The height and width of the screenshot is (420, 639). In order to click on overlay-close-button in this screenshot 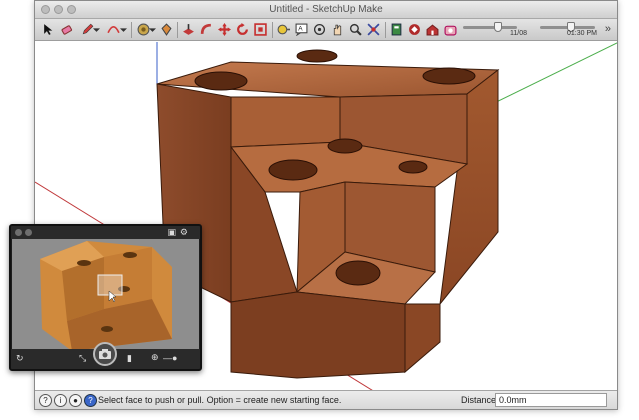, I will do `click(18, 232)`.